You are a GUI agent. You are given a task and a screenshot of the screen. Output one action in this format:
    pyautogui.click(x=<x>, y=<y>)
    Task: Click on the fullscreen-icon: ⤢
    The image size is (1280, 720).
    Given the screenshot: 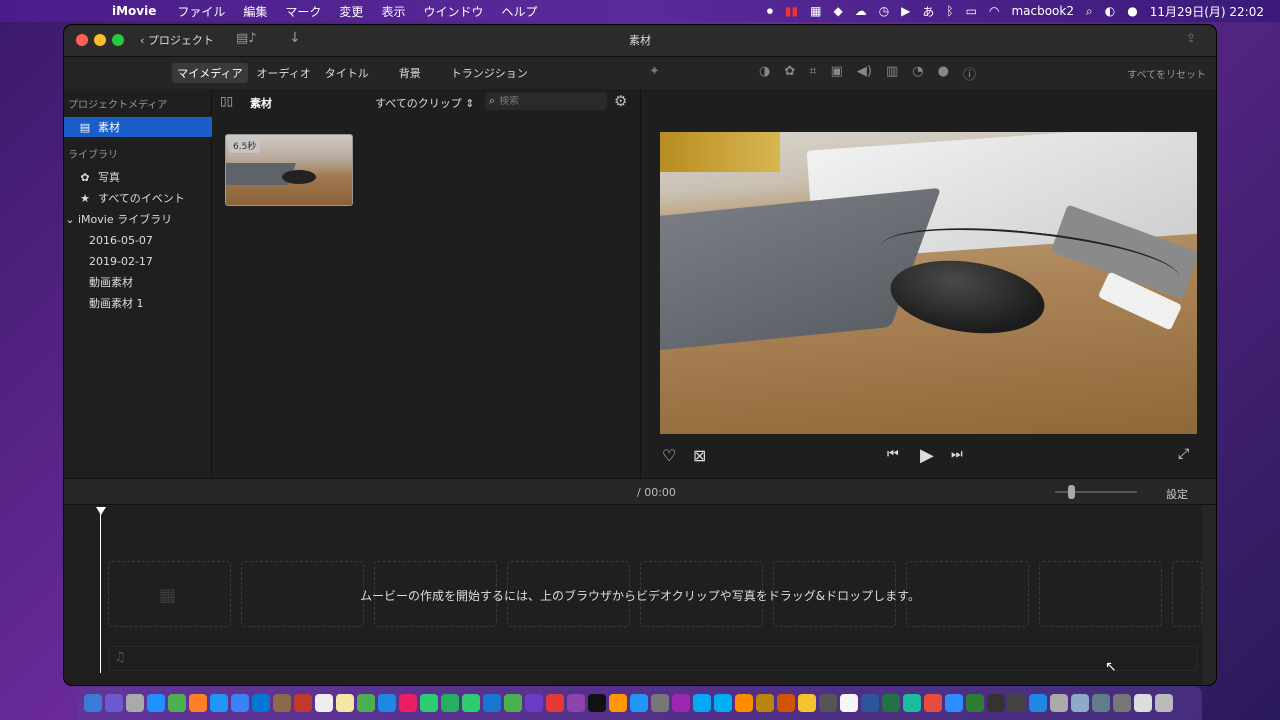 What is the action you would take?
    pyautogui.click(x=1183, y=454)
    